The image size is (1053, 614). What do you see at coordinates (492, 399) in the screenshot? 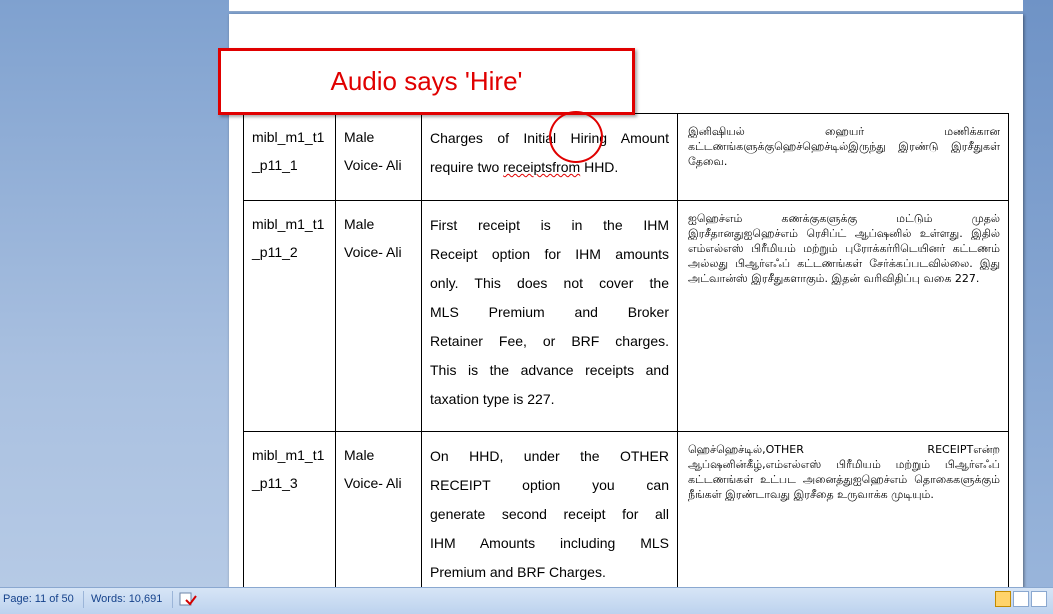
I see `english-line: taxation type is 227.` at bounding box center [492, 399].